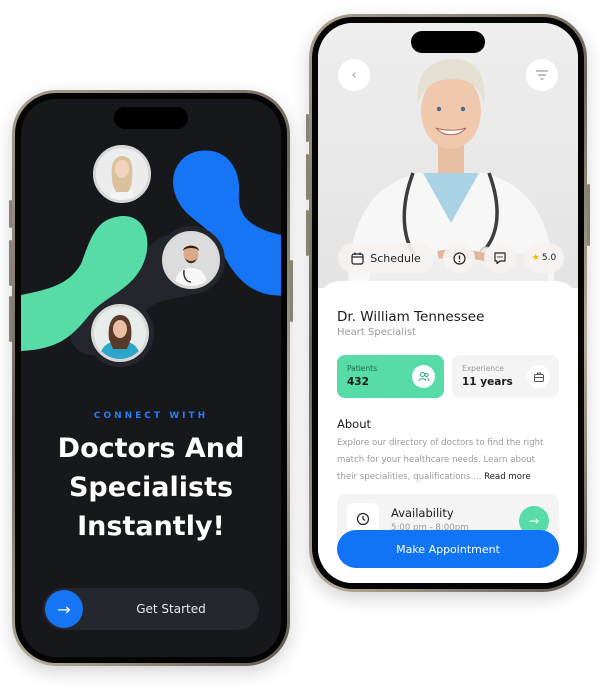 The width and height of the screenshot is (600, 688). Describe the element at coordinates (549, 258) in the screenshot. I see `rating-value: 5.0` at that location.